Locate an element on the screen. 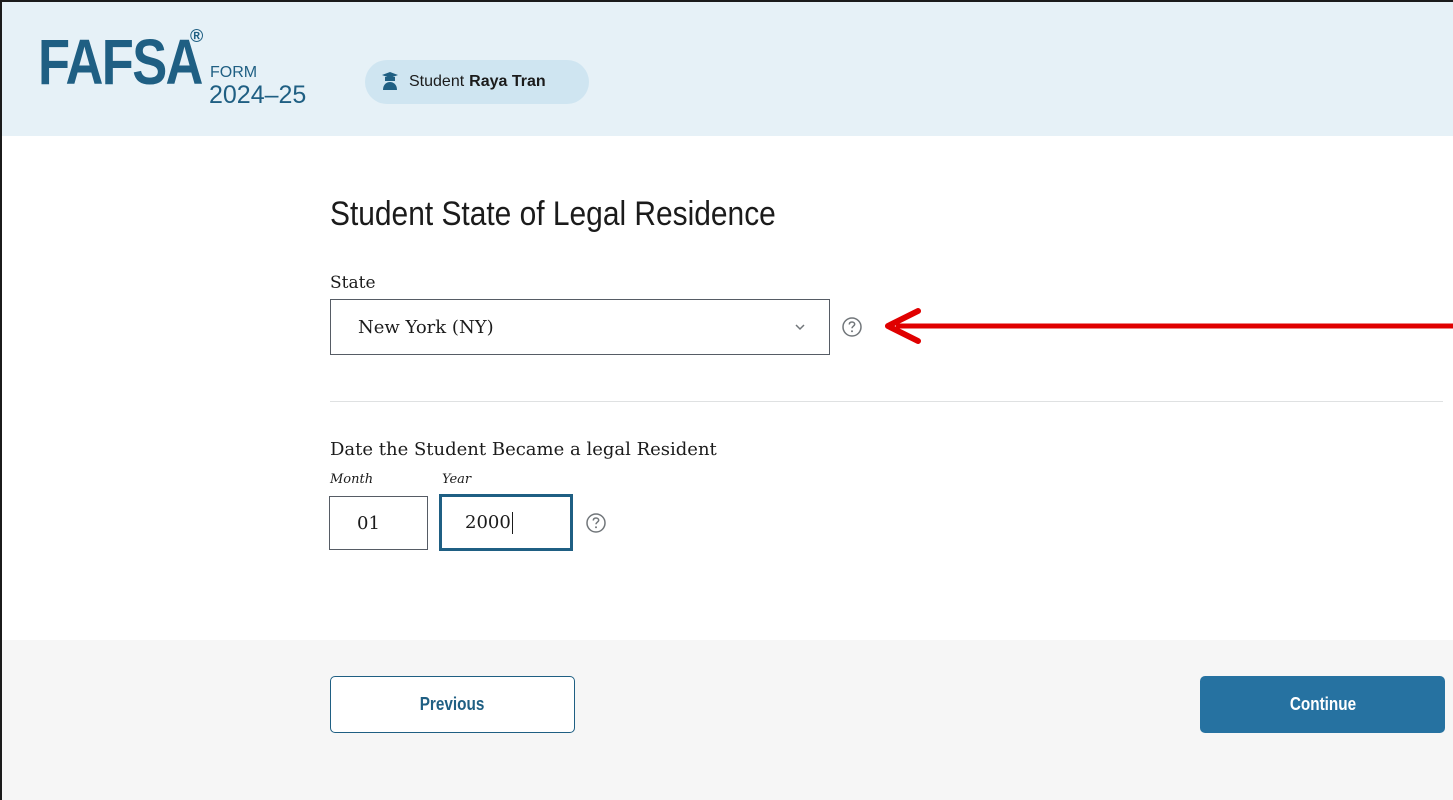 This screenshot has height=800, width=1453. form-year: 2024–25 is located at coordinates (258, 95).